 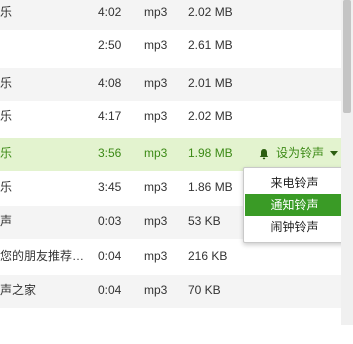 I want to click on song-name: 声之家, so click(x=18, y=290).